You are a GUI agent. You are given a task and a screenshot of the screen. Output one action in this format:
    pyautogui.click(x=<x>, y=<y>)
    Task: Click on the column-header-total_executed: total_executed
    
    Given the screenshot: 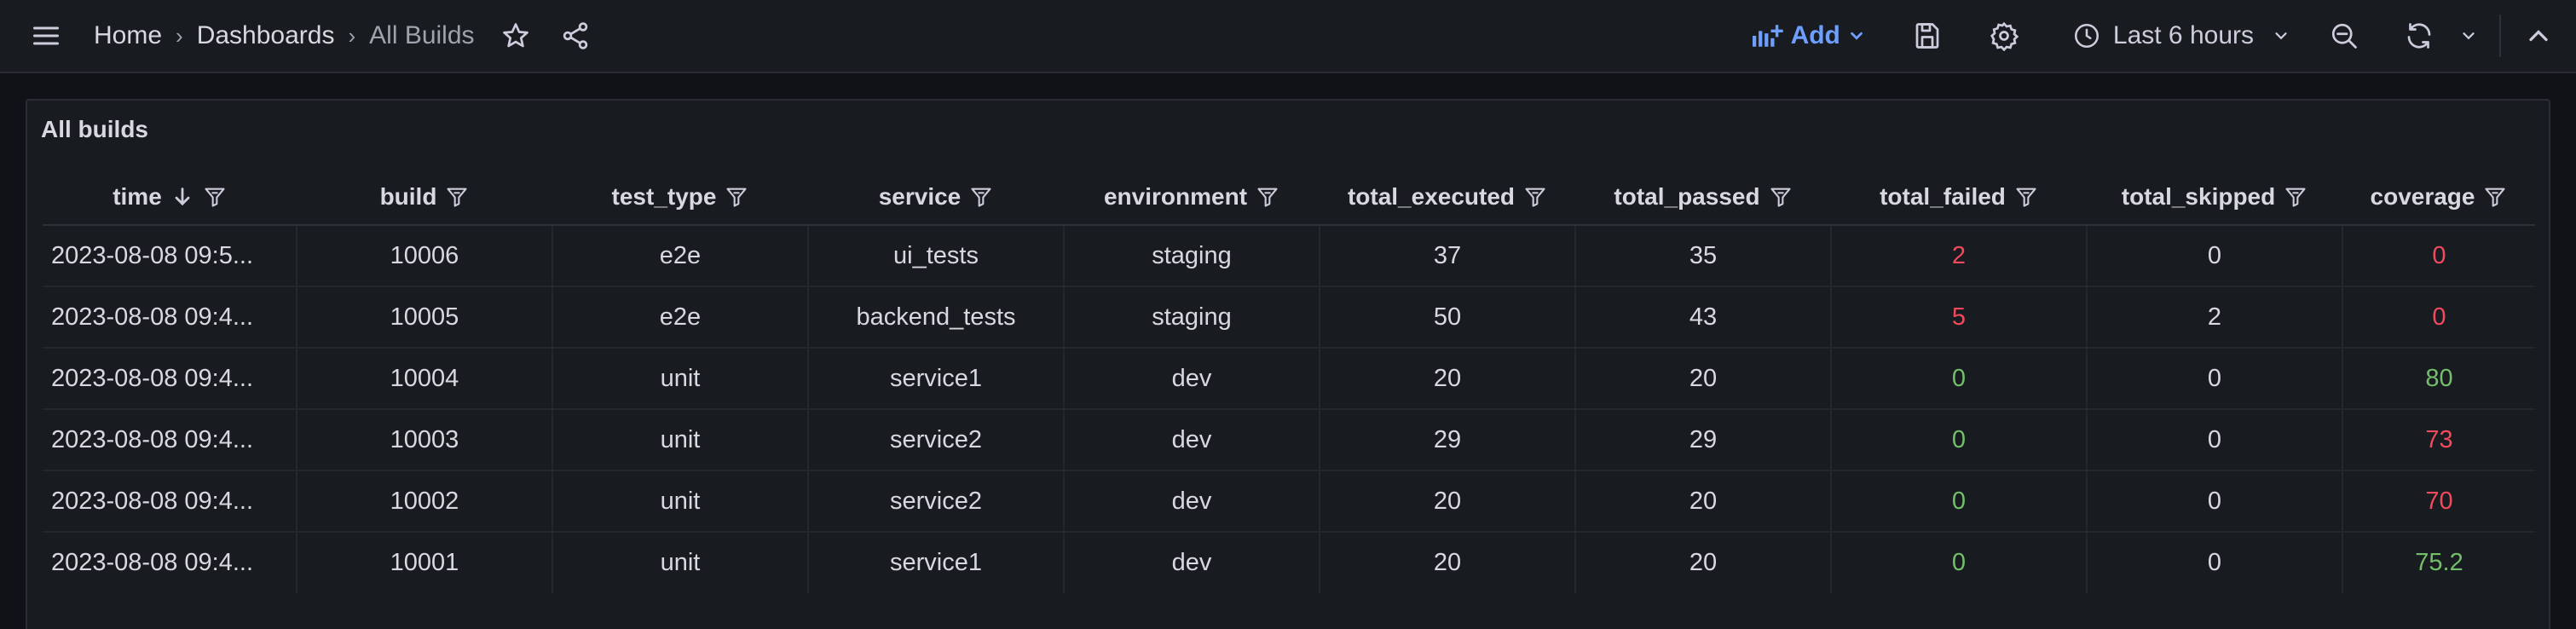 What is the action you would take?
    pyautogui.click(x=1447, y=198)
    